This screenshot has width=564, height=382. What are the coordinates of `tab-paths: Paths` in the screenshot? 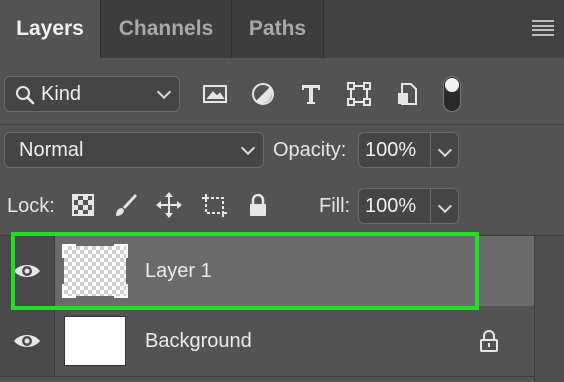 It's located at (278, 29).